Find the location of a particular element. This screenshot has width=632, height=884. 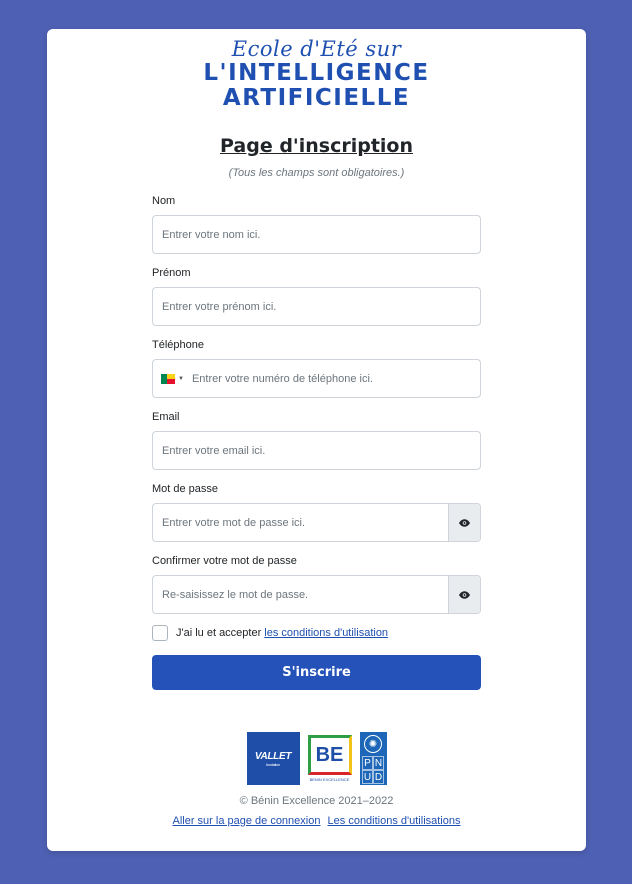

un-emblem-icon: ✺ is located at coordinates (373, 744).